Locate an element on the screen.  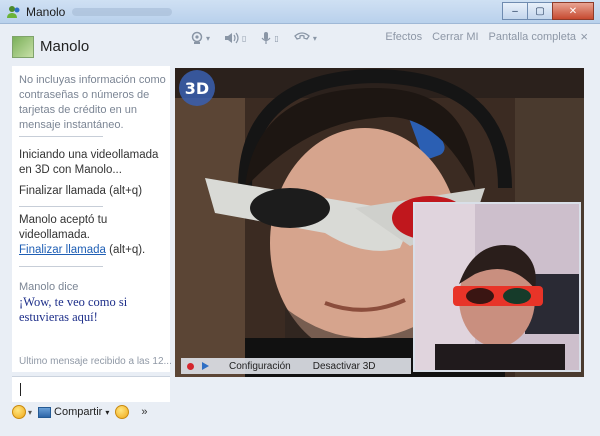
record-icon is located at coordinates (190, 366).